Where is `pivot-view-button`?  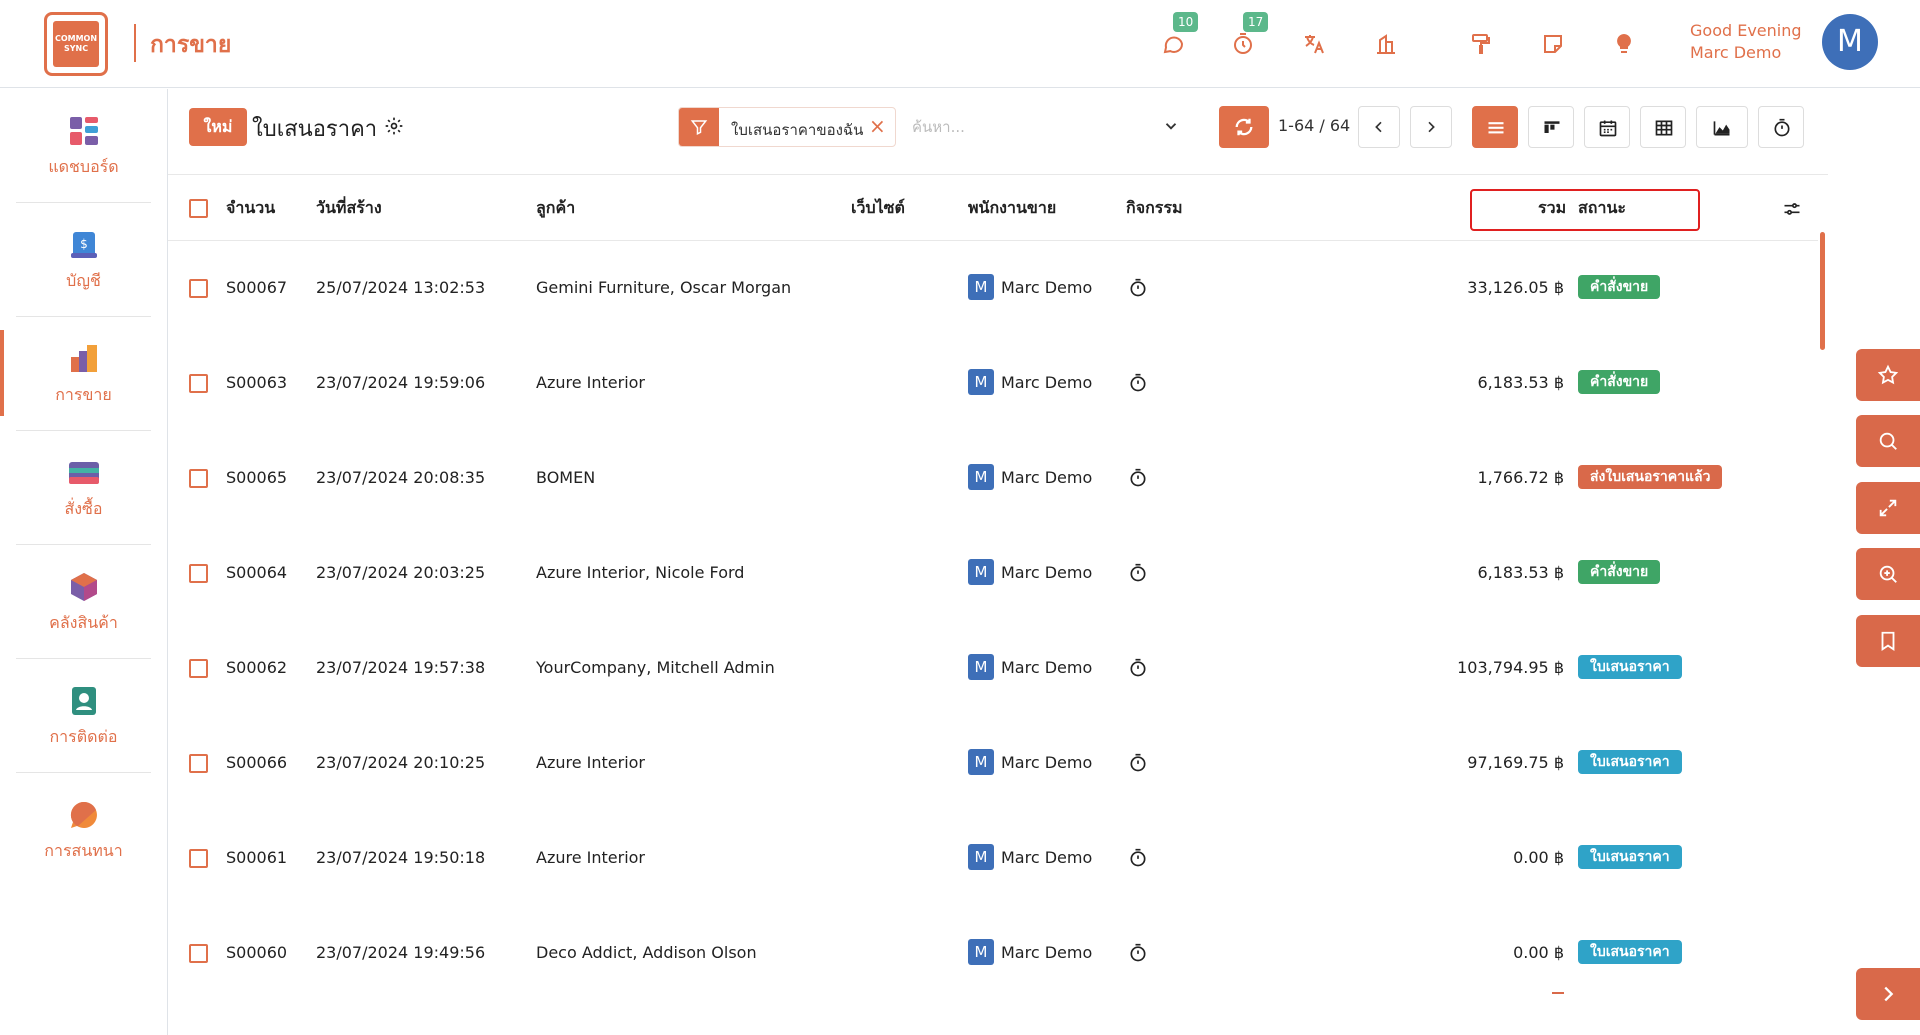
pivot-view-button is located at coordinates (1663, 127).